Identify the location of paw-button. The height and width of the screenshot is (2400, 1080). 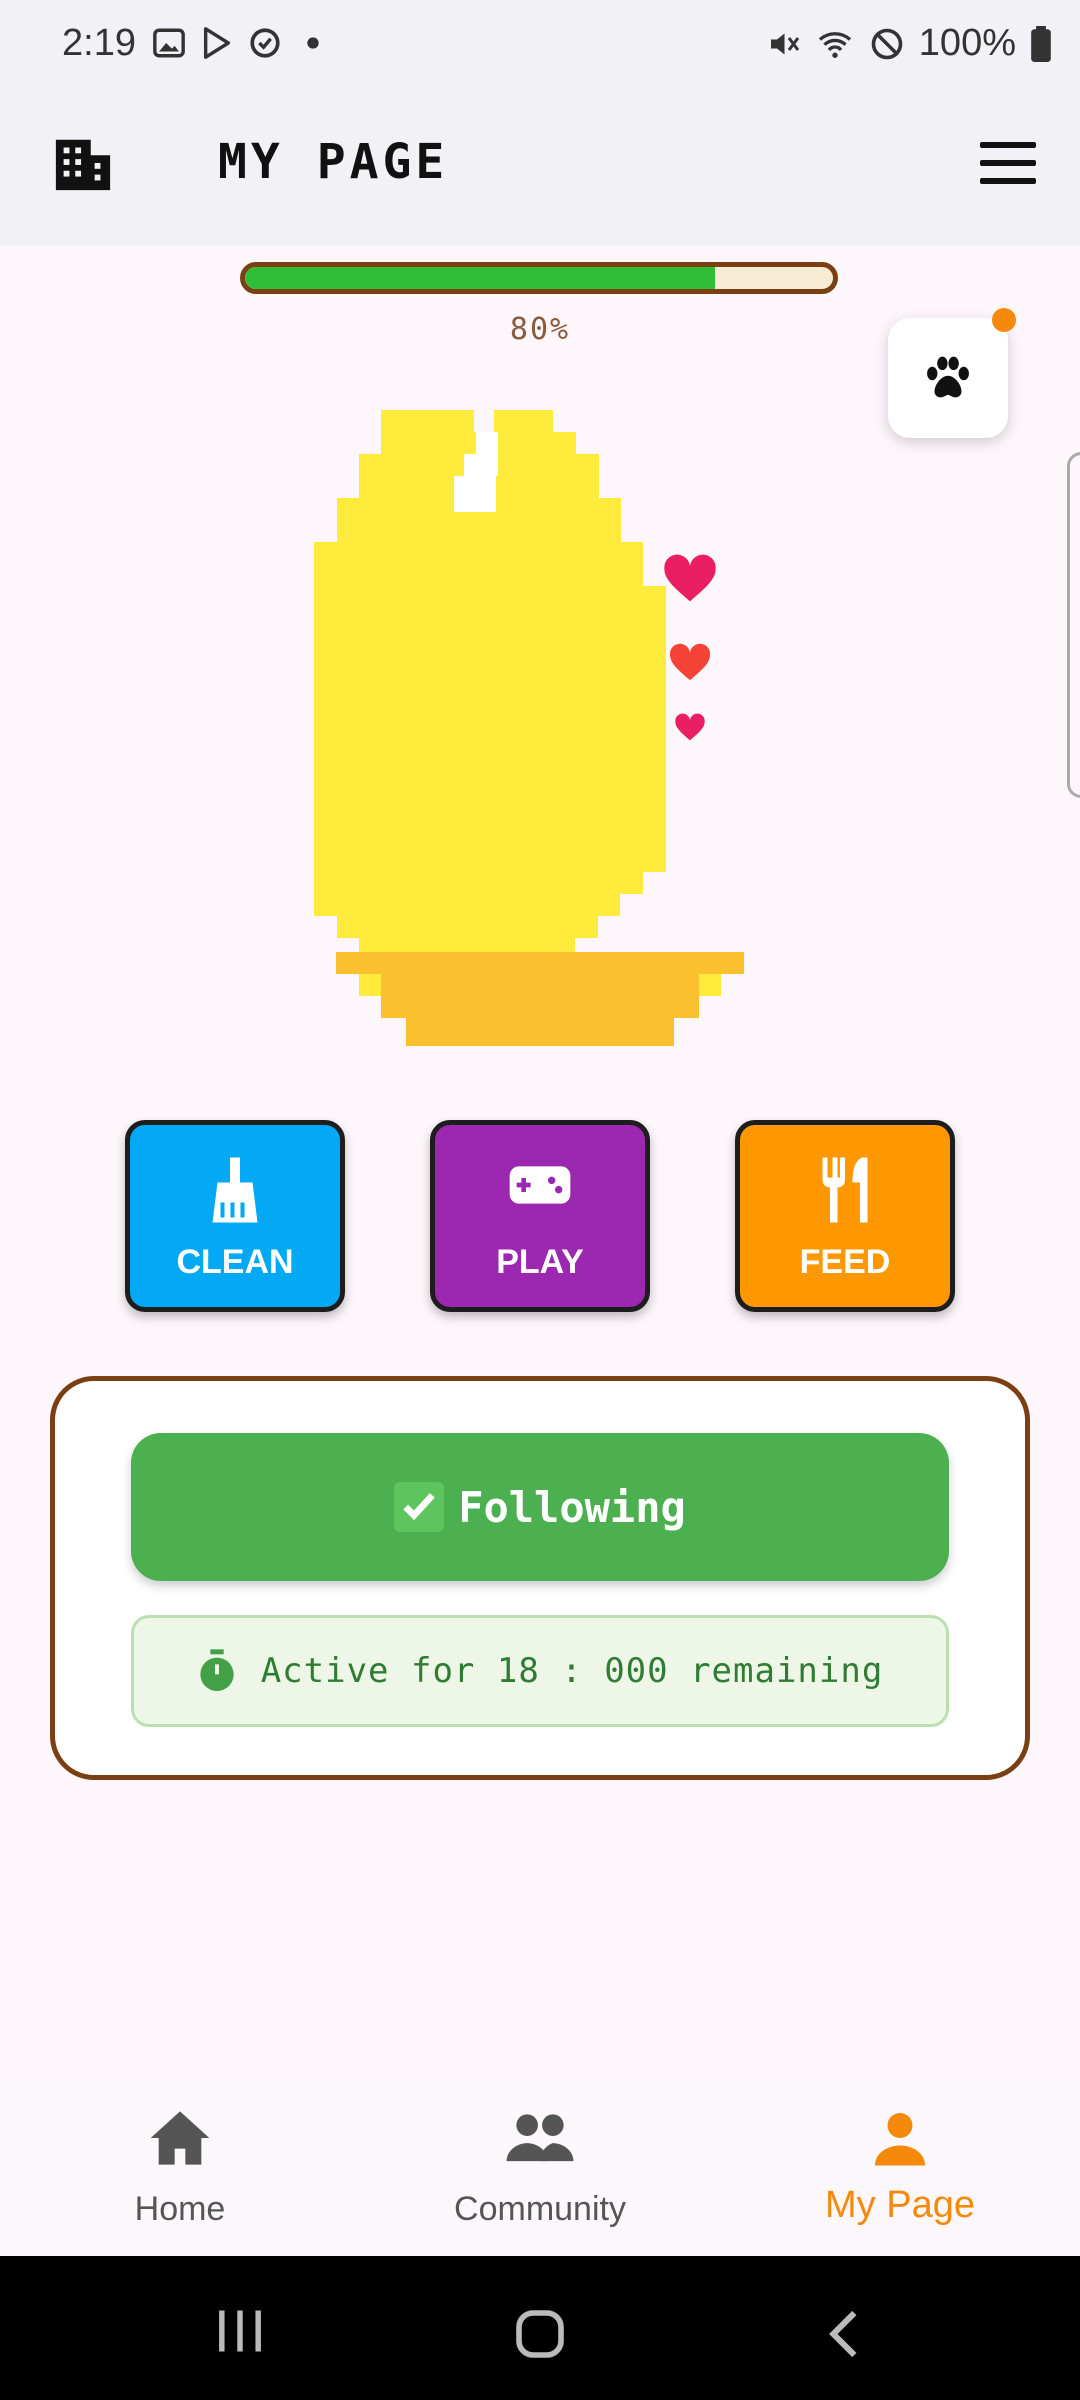
(952, 373).